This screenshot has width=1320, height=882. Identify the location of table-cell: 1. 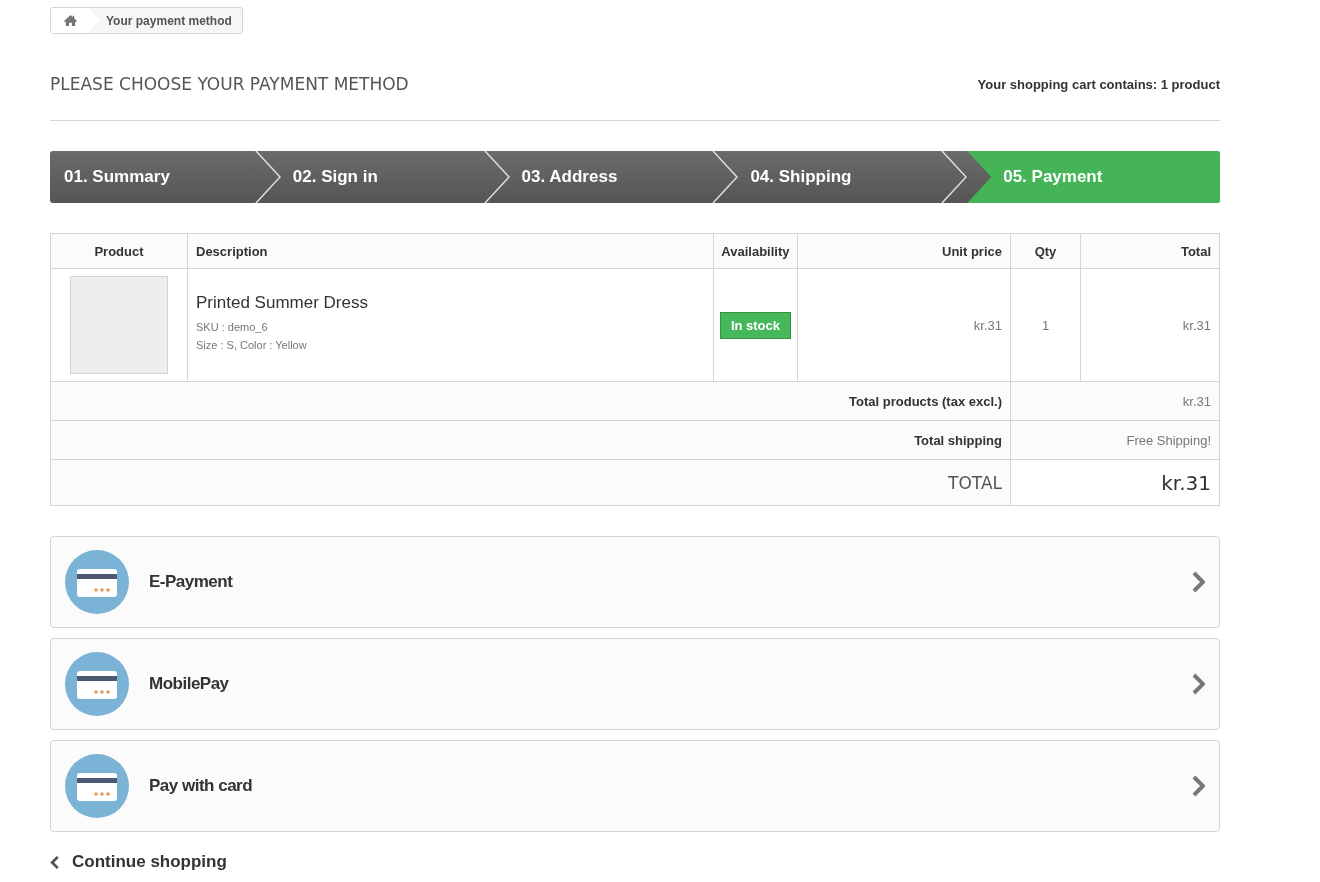
(1045, 325).